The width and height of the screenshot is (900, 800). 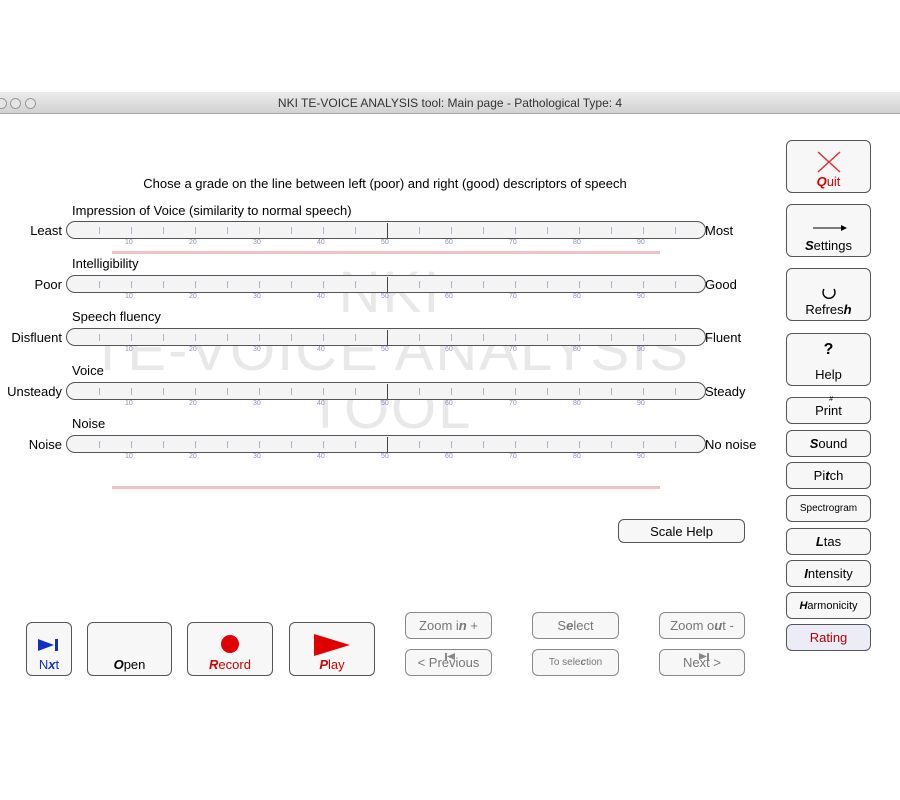 I want to click on select-button: Select, so click(x=575, y=625).